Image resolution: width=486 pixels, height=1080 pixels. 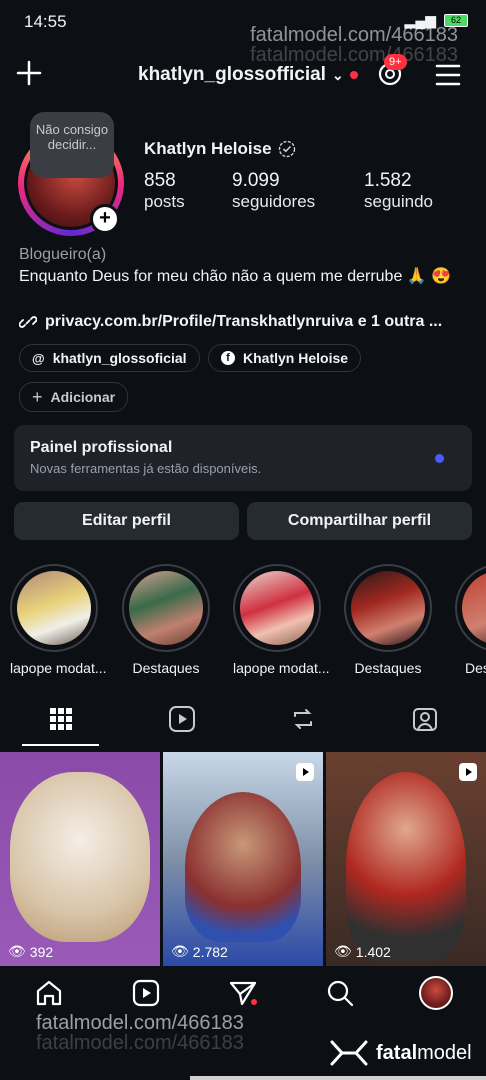 I want to click on view-count: 👁 2.782, so click(x=199, y=951).